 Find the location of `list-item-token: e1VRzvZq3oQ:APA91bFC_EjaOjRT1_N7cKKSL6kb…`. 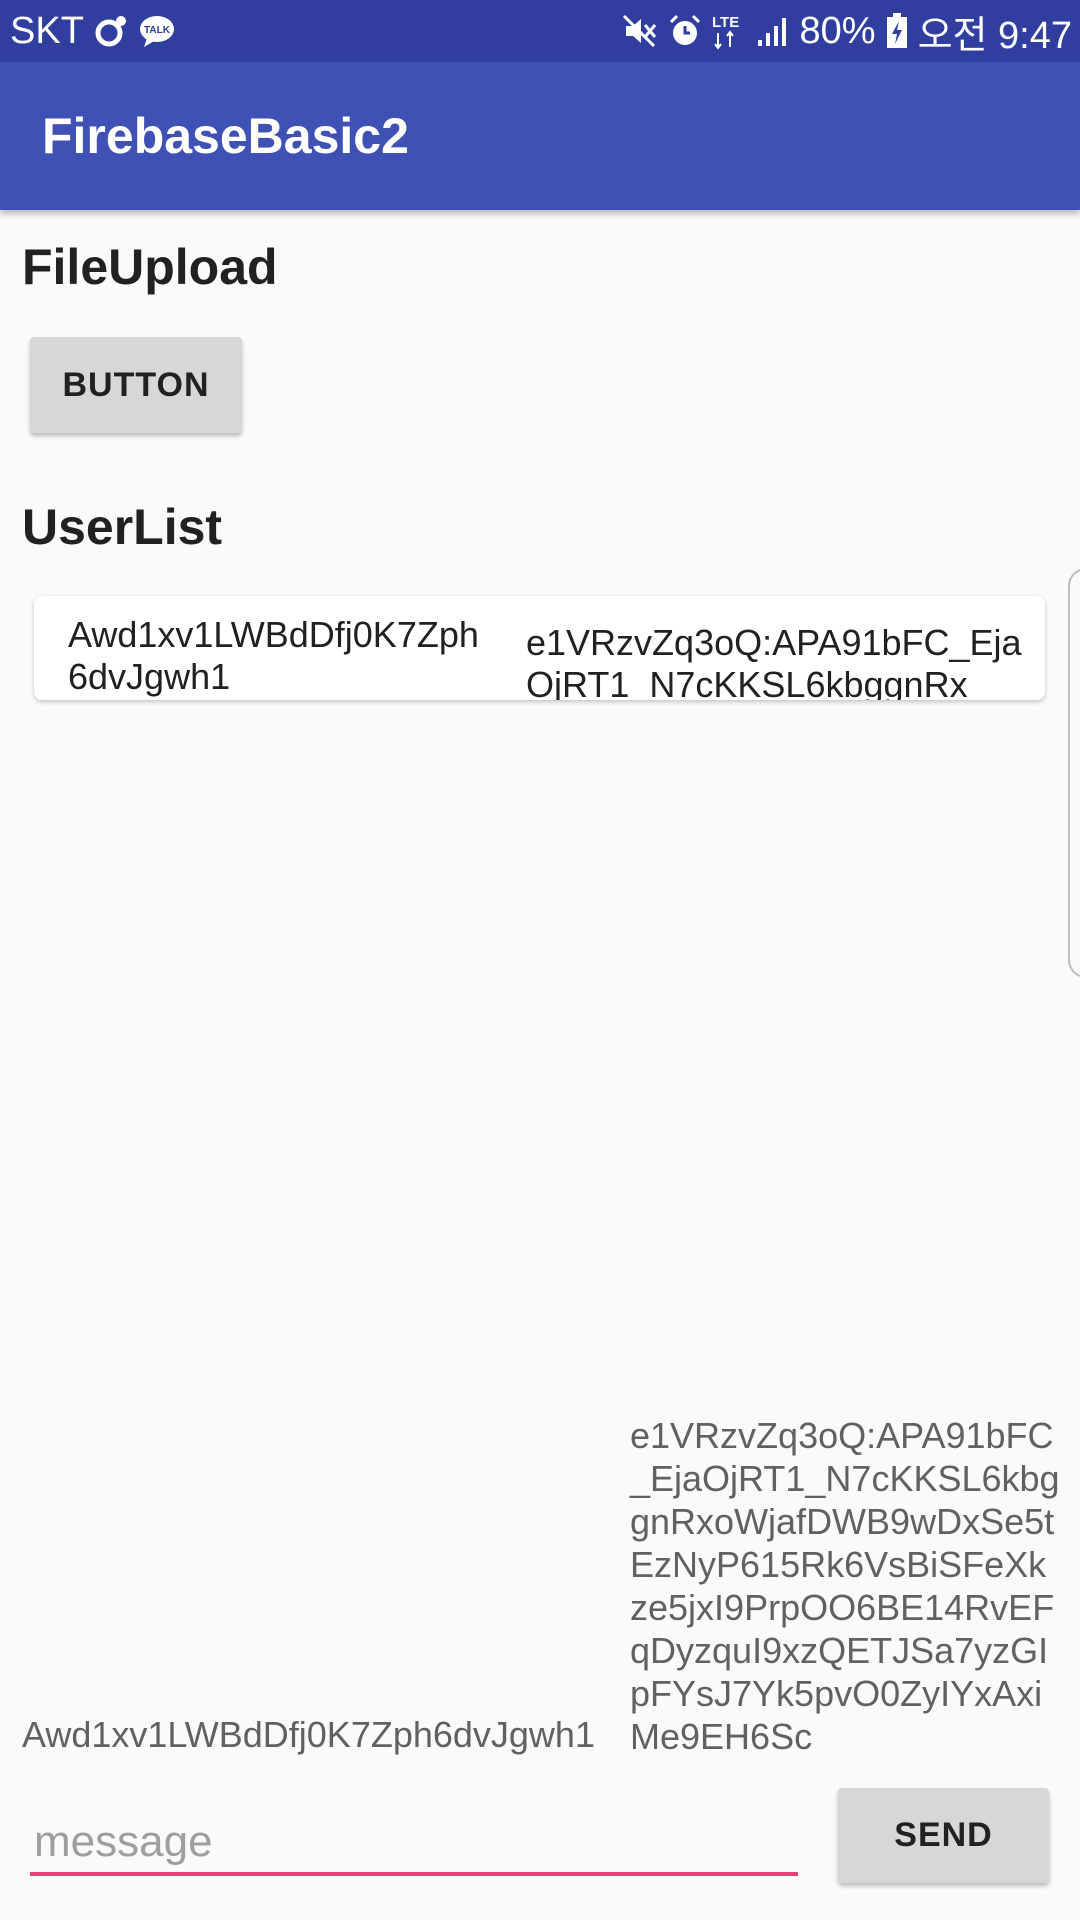

list-item-token: e1VRzvZq3oQ:APA91bFC_EjaOjRT1_N7cKKSL6kb… is located at coordinates (774, 661).